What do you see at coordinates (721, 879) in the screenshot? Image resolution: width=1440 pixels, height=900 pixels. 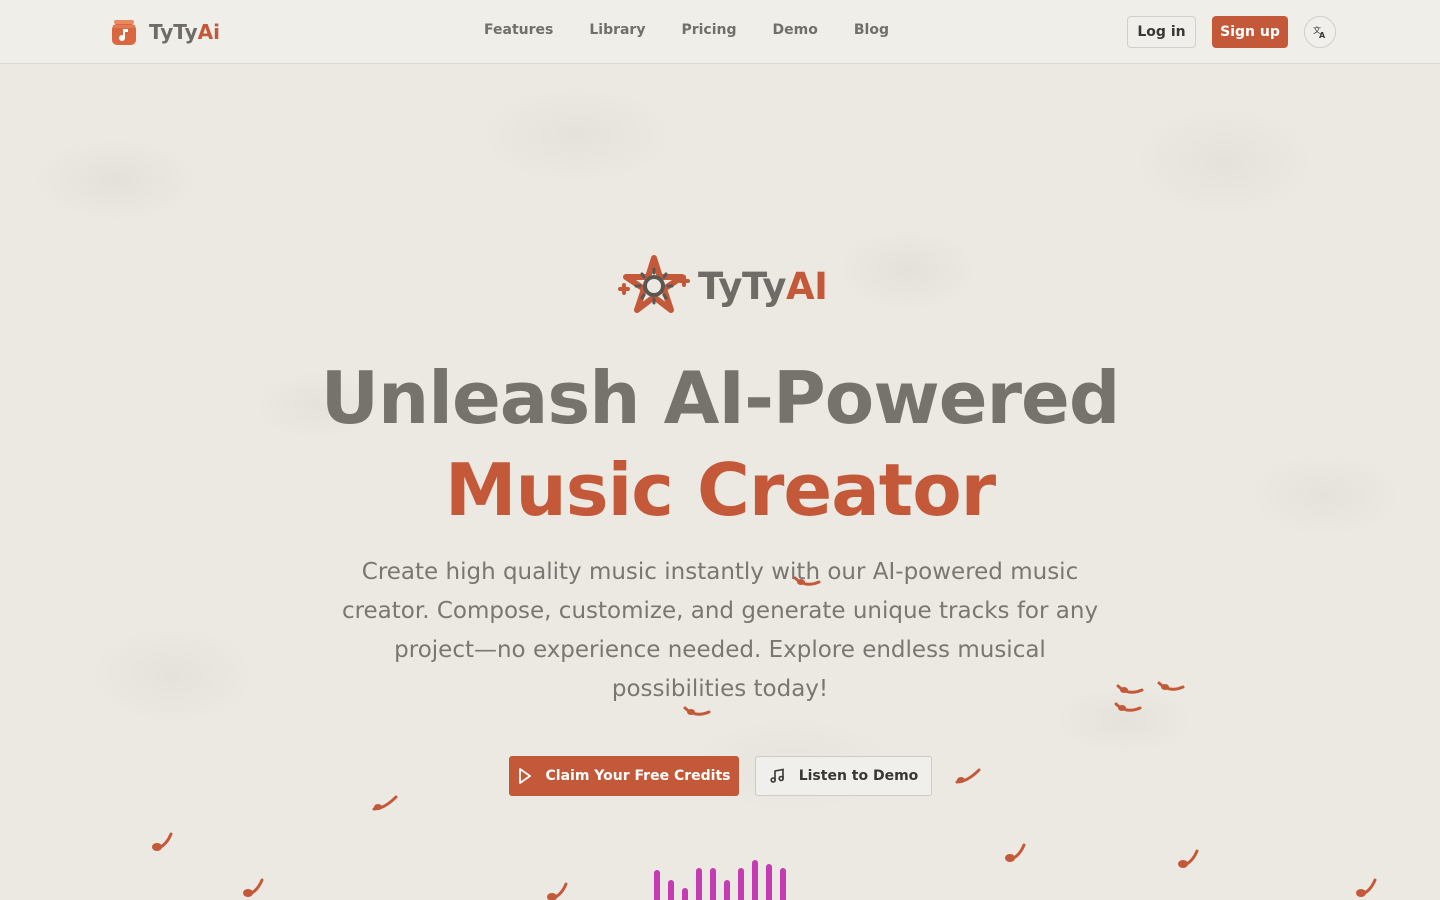 I see `audio-equalizer` at bounding box center [721, 879].